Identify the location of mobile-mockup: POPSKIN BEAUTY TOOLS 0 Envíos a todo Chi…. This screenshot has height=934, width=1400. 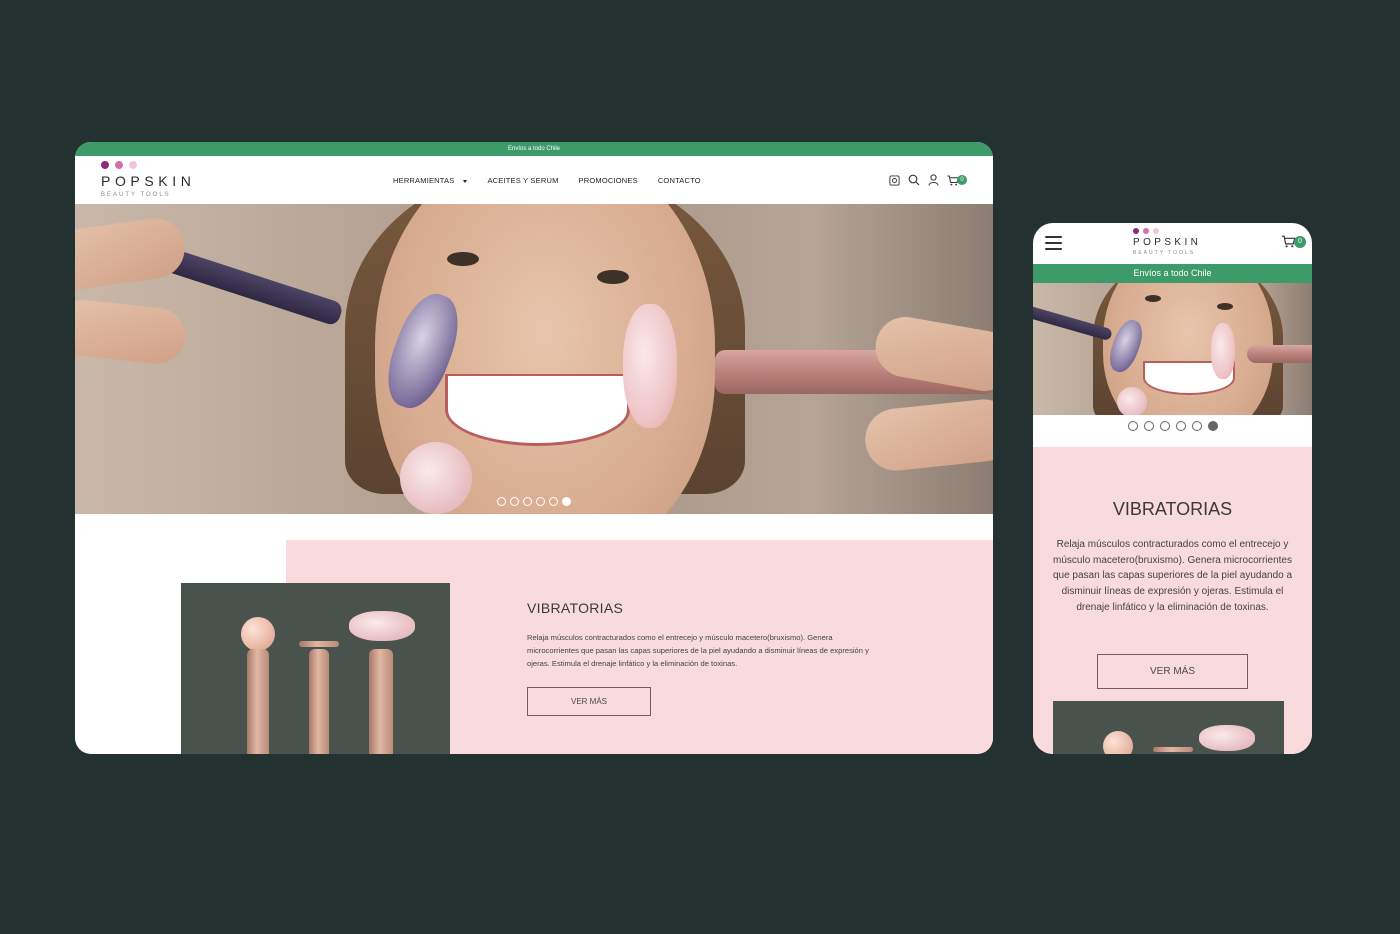
(1172, 488).